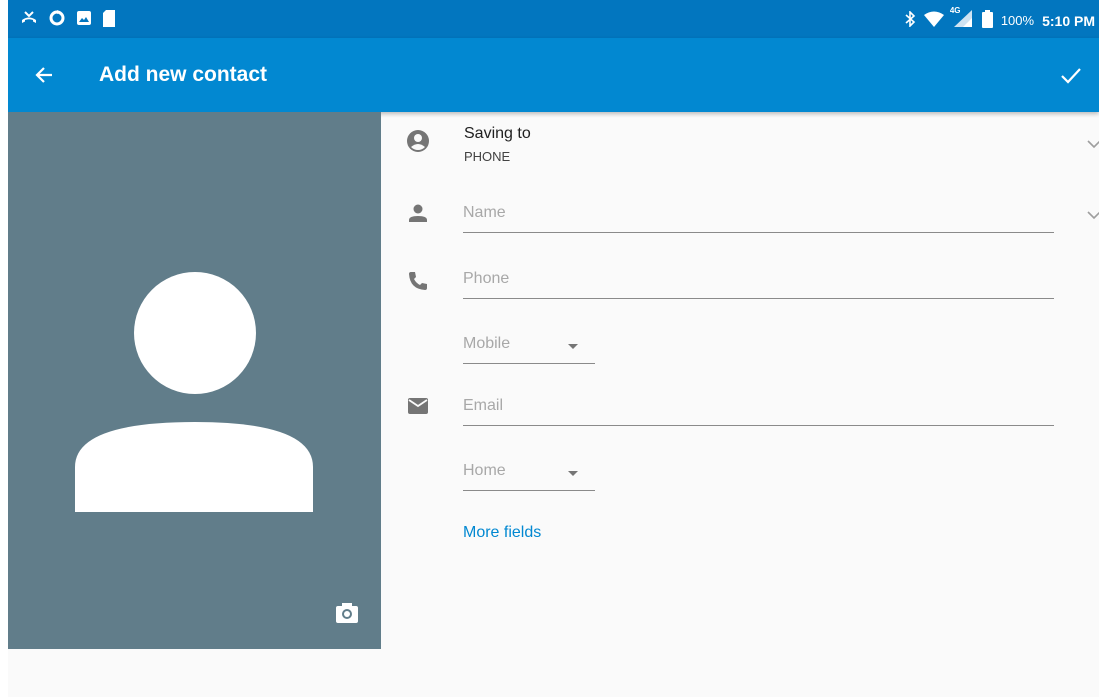 Image resolution: width=1099 pixels, height=697 pixels. Describe the element at coordinates (497, 133) in the screenshot. I see `saving-to-label: Saving to` at that location.